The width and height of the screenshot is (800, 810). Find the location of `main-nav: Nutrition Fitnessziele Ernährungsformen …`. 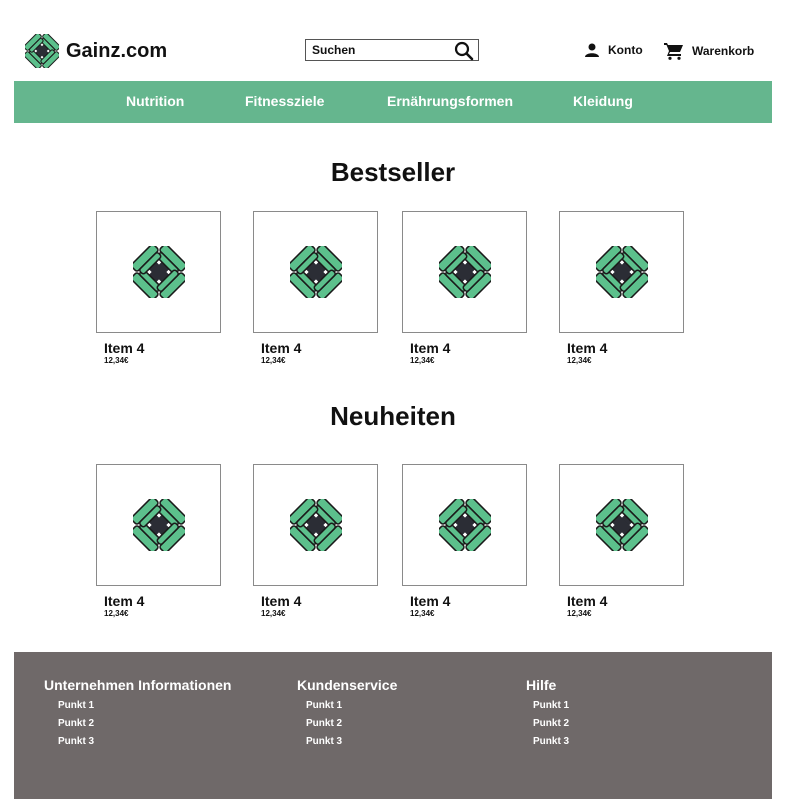

main-nav: Nutrition Fitnessziele Ernährungsformen … is located at coordinates (393, 102).